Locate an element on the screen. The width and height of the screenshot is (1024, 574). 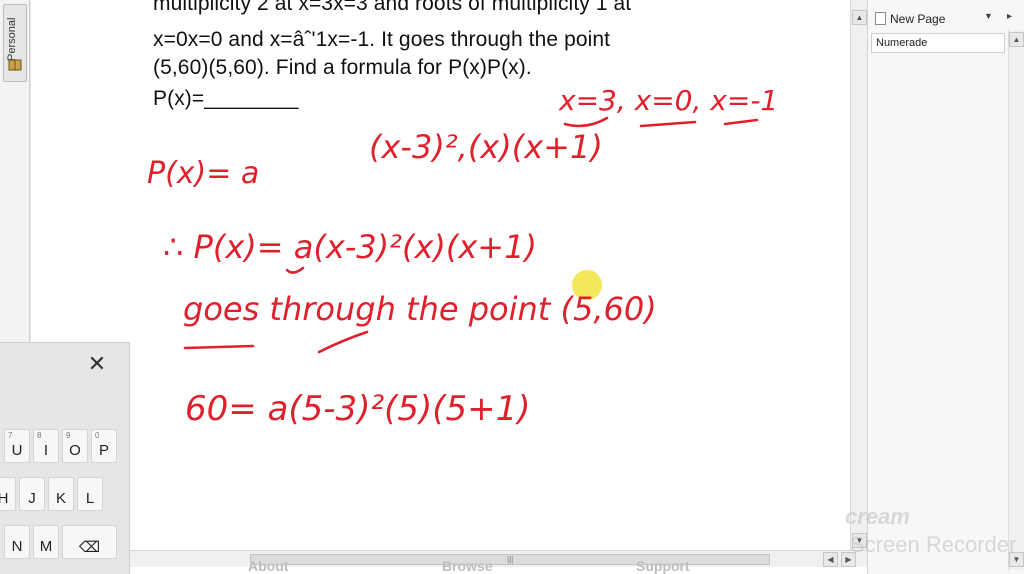
key-number-hint: 0 is located at coordinates (97, 435).